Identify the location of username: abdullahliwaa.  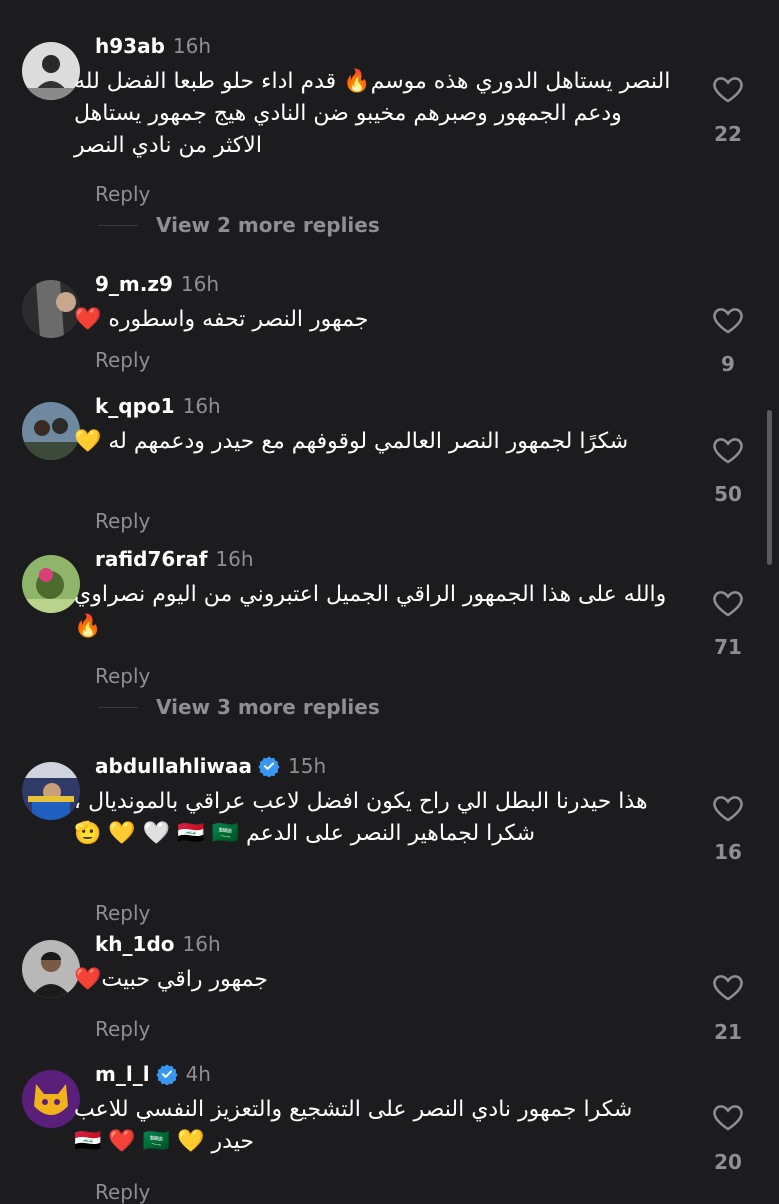
(173, 766).